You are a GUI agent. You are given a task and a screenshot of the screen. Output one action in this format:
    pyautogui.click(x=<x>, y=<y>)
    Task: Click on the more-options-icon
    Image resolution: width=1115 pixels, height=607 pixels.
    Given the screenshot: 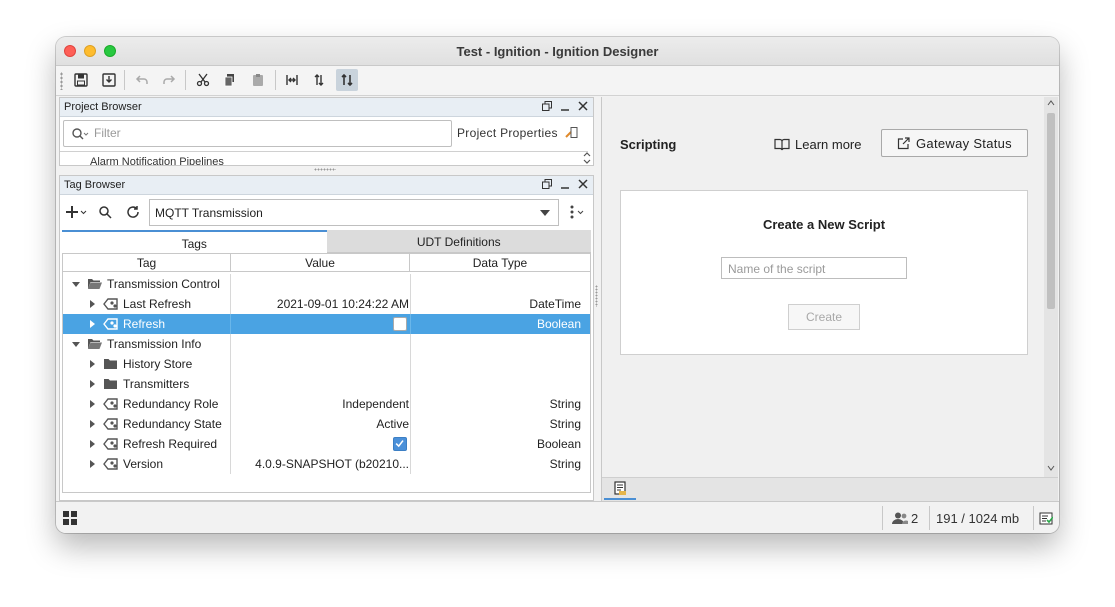 What is the action you would take?
    pyautogui.click(x=578, y=212)
    